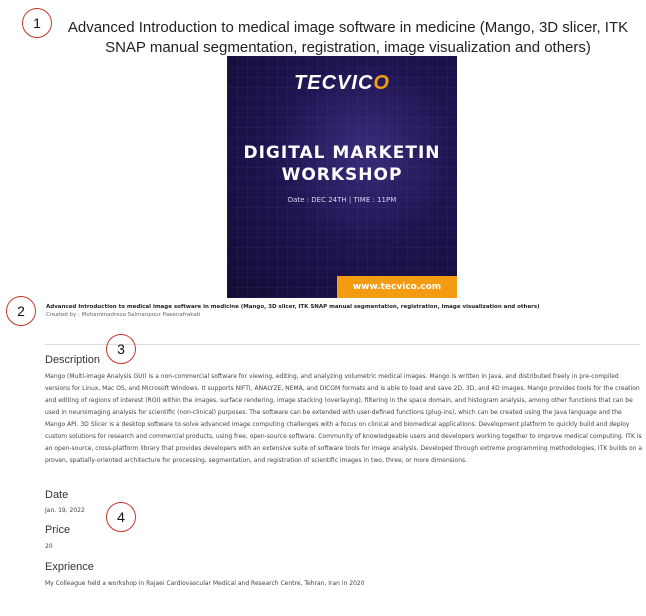 This screenshot has height=616, width=646. Describe the element at coordinates (21, 311) in the screenshot. I see `annotation-marker-2: 2` at that location.